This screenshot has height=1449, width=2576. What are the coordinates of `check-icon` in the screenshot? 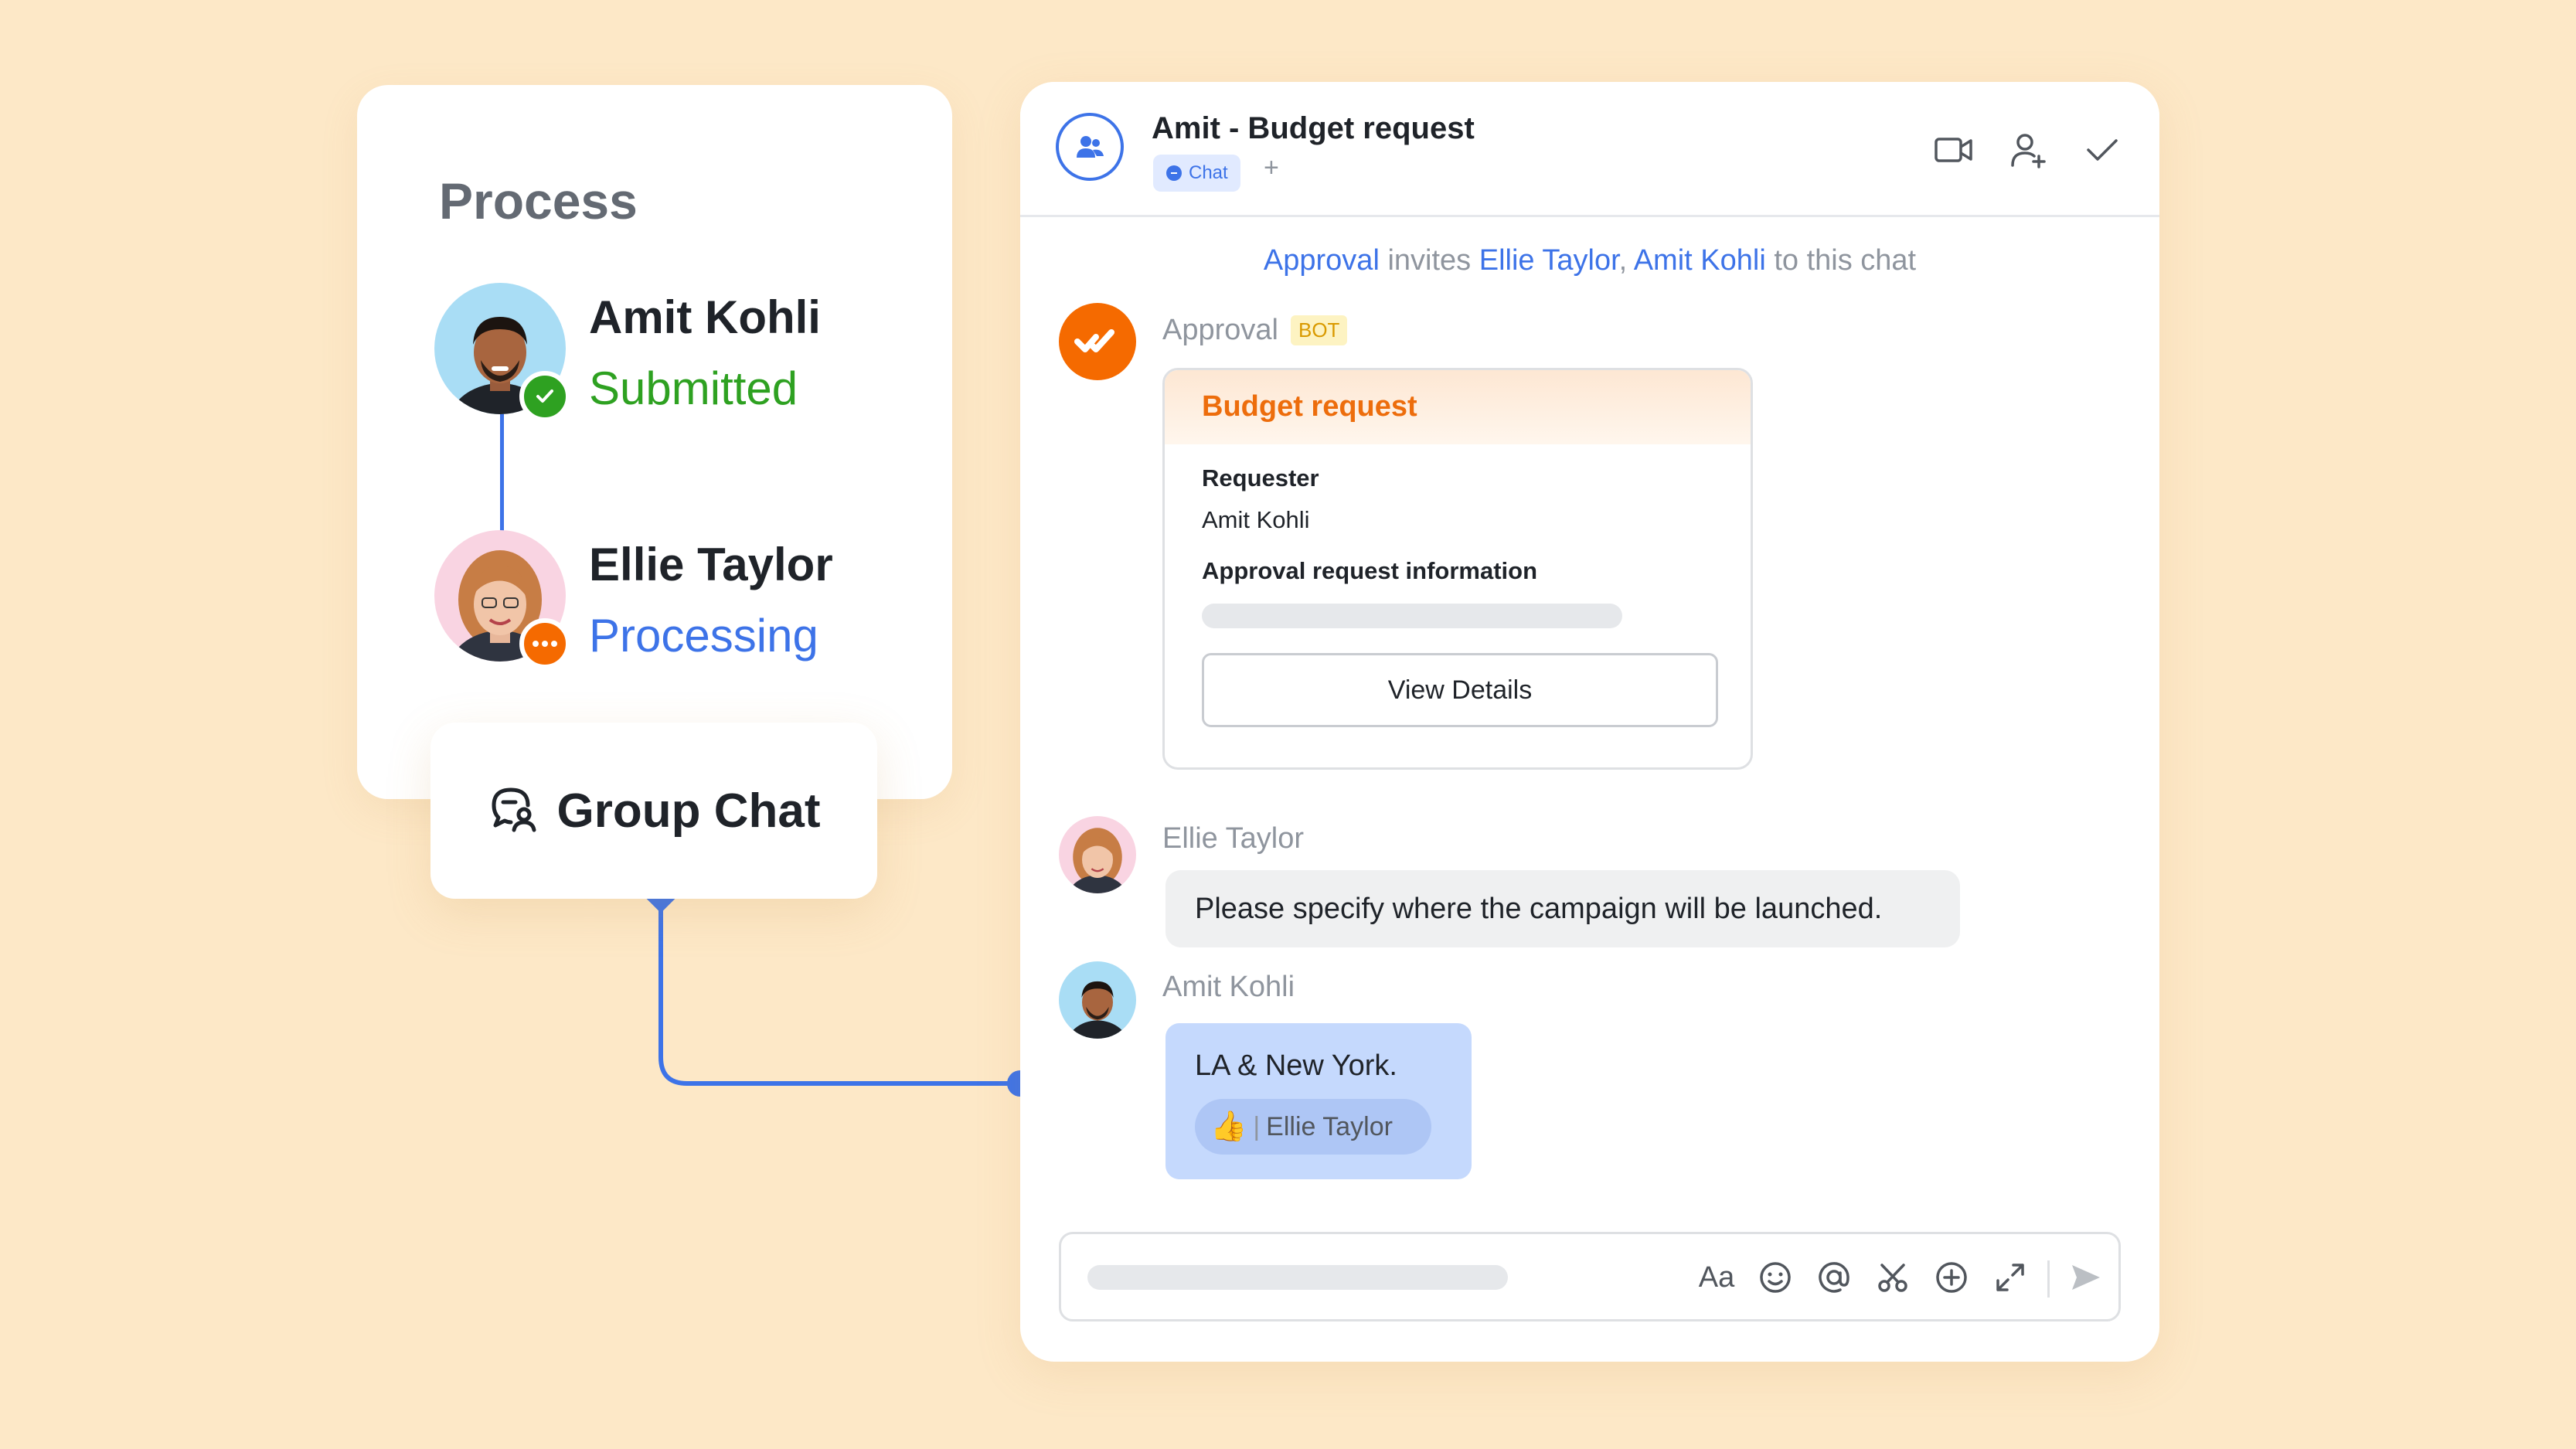 It's located at (544, 396).